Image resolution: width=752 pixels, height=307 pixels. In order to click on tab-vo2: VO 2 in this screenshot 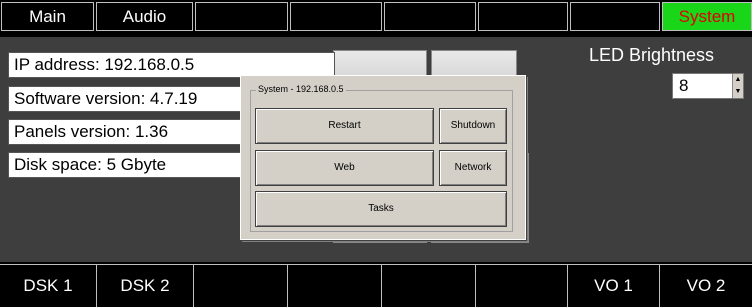, I will do `click(706, 285)`.